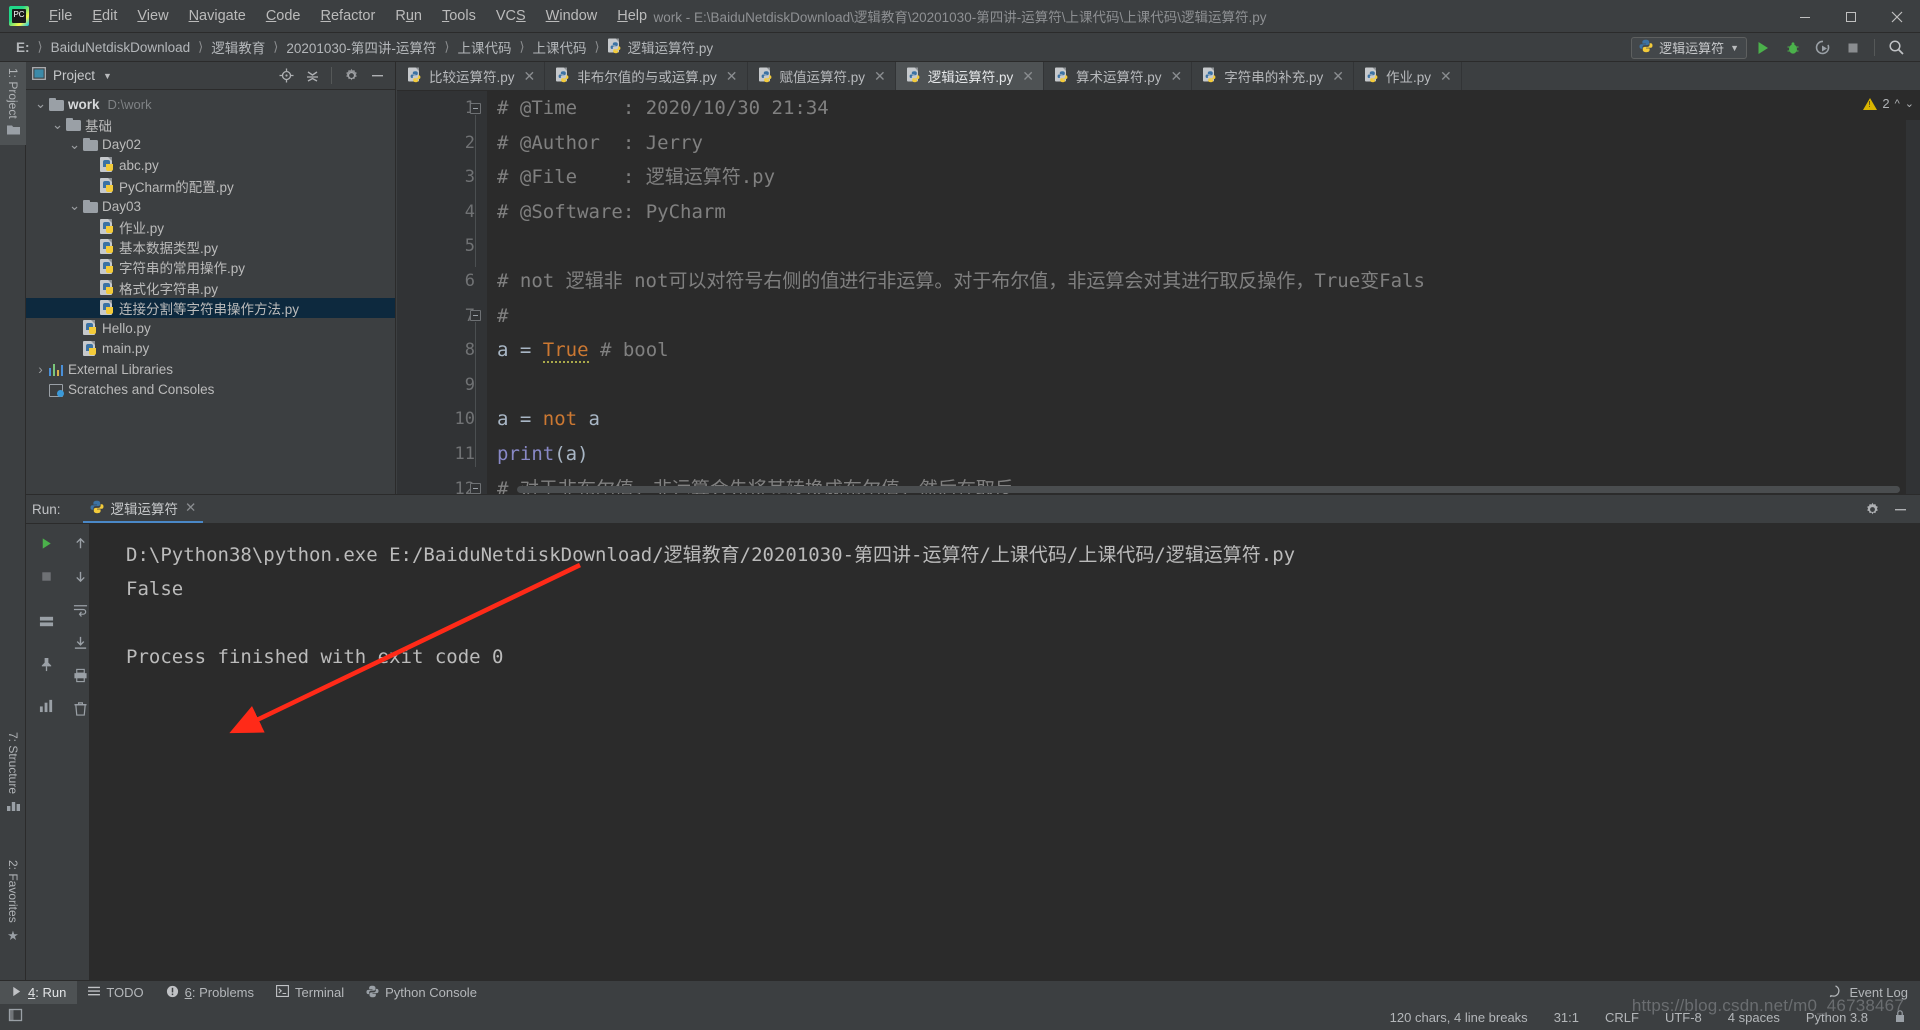 Image resolution: width=1920 pixels, height=1030 pixels. I want to click on run-tab: 逻辑运算符 ✕, so click(143, 509).